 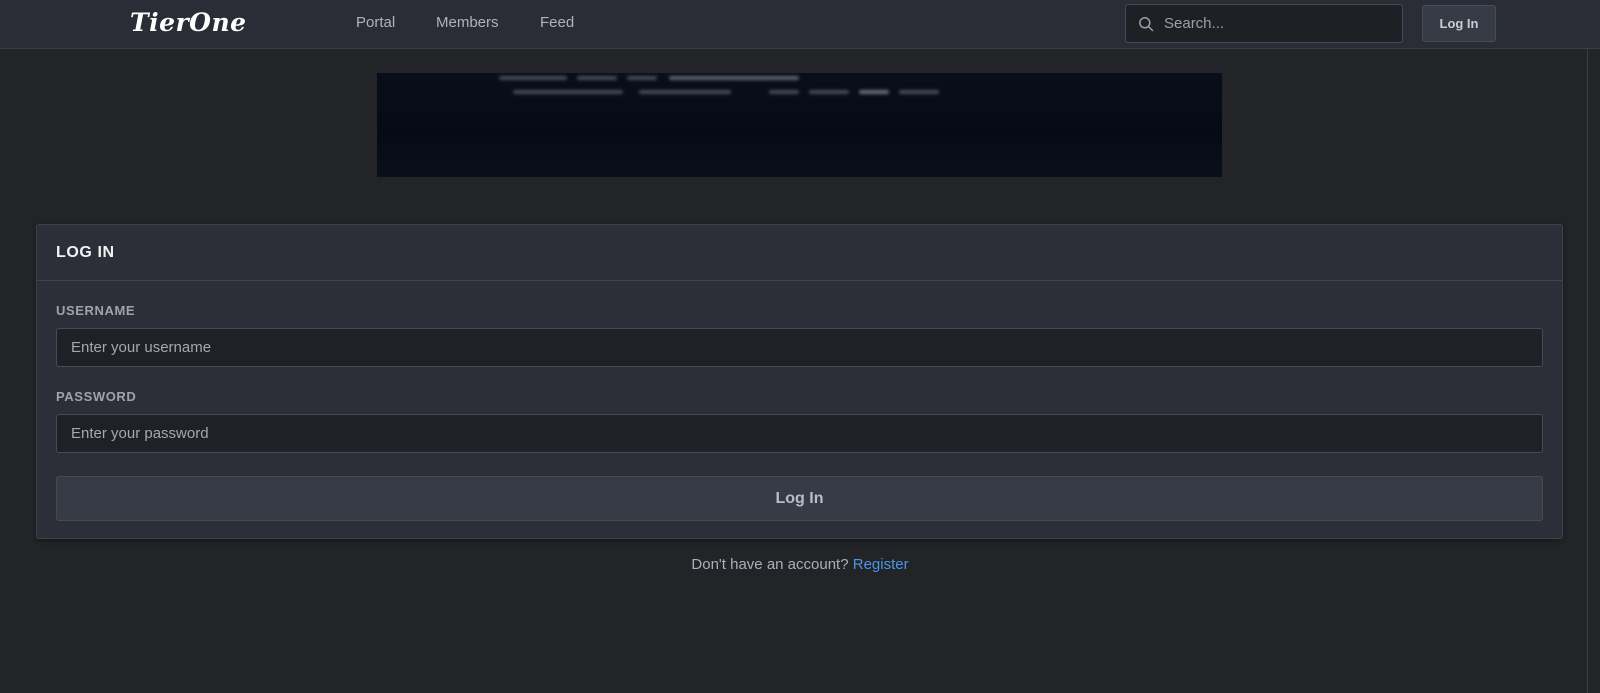 I want to click on header-login-button: Log In, so click(x=1459, y=23).